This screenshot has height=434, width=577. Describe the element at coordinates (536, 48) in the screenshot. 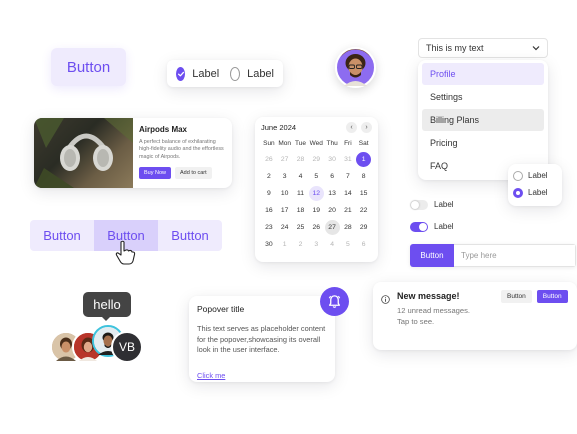

I see `chevron-down-icon` at that location.